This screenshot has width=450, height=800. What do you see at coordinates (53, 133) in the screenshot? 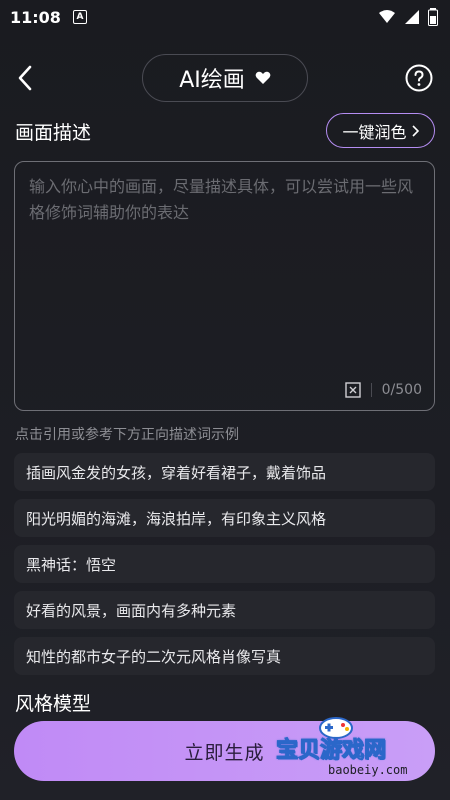
I see `description-section-title: 画面描述` at bounding box center [53, 133].